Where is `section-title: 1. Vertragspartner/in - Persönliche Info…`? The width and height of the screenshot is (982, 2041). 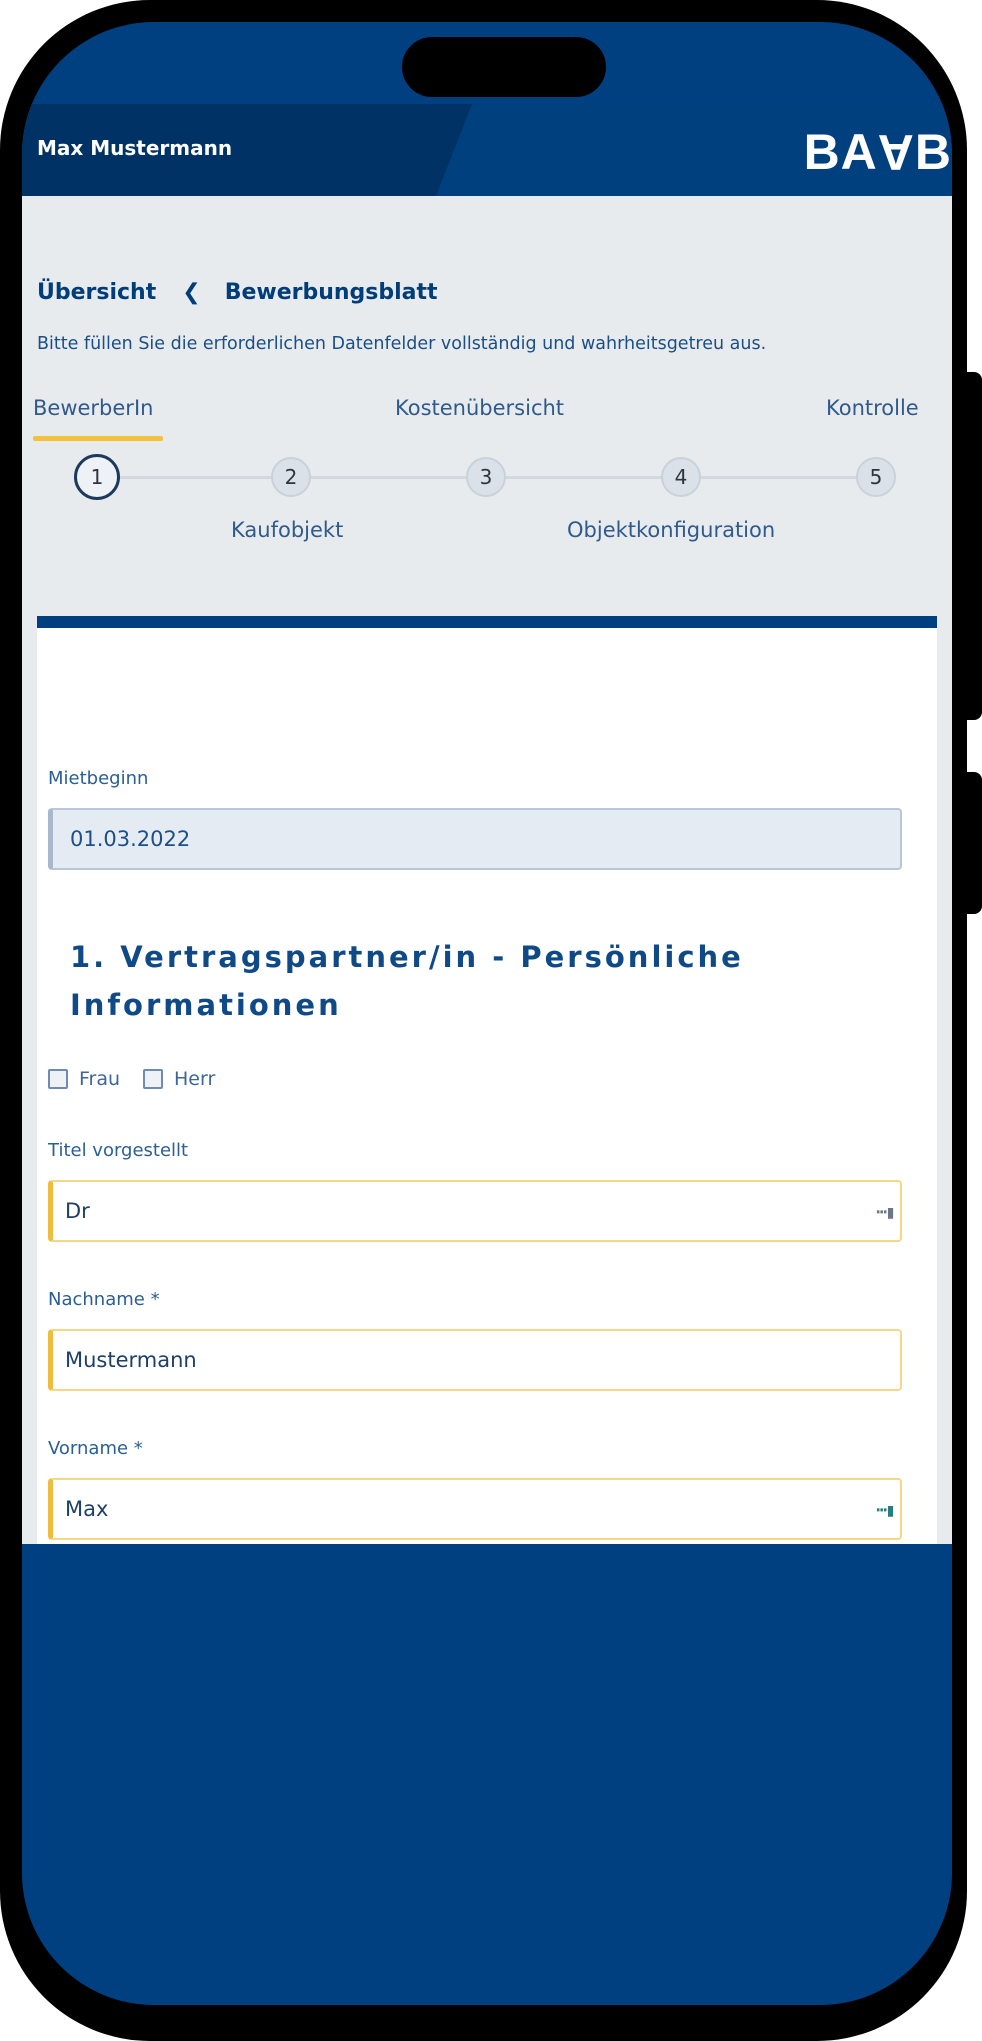 section-title: 1. Vertragspartner/in - Persönliche Info… is located at coordinates (407, 981).